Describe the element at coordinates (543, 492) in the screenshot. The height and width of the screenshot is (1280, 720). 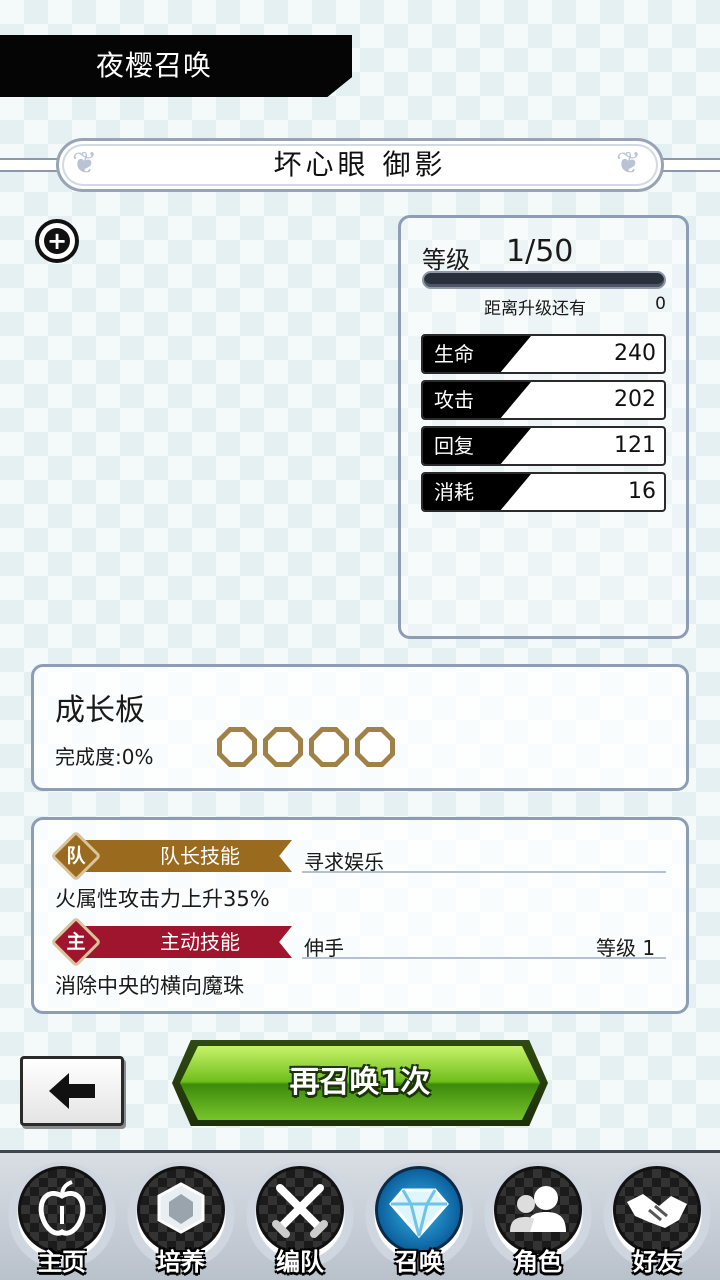
I see `stat-row-cost: 消耗 16` at that location.